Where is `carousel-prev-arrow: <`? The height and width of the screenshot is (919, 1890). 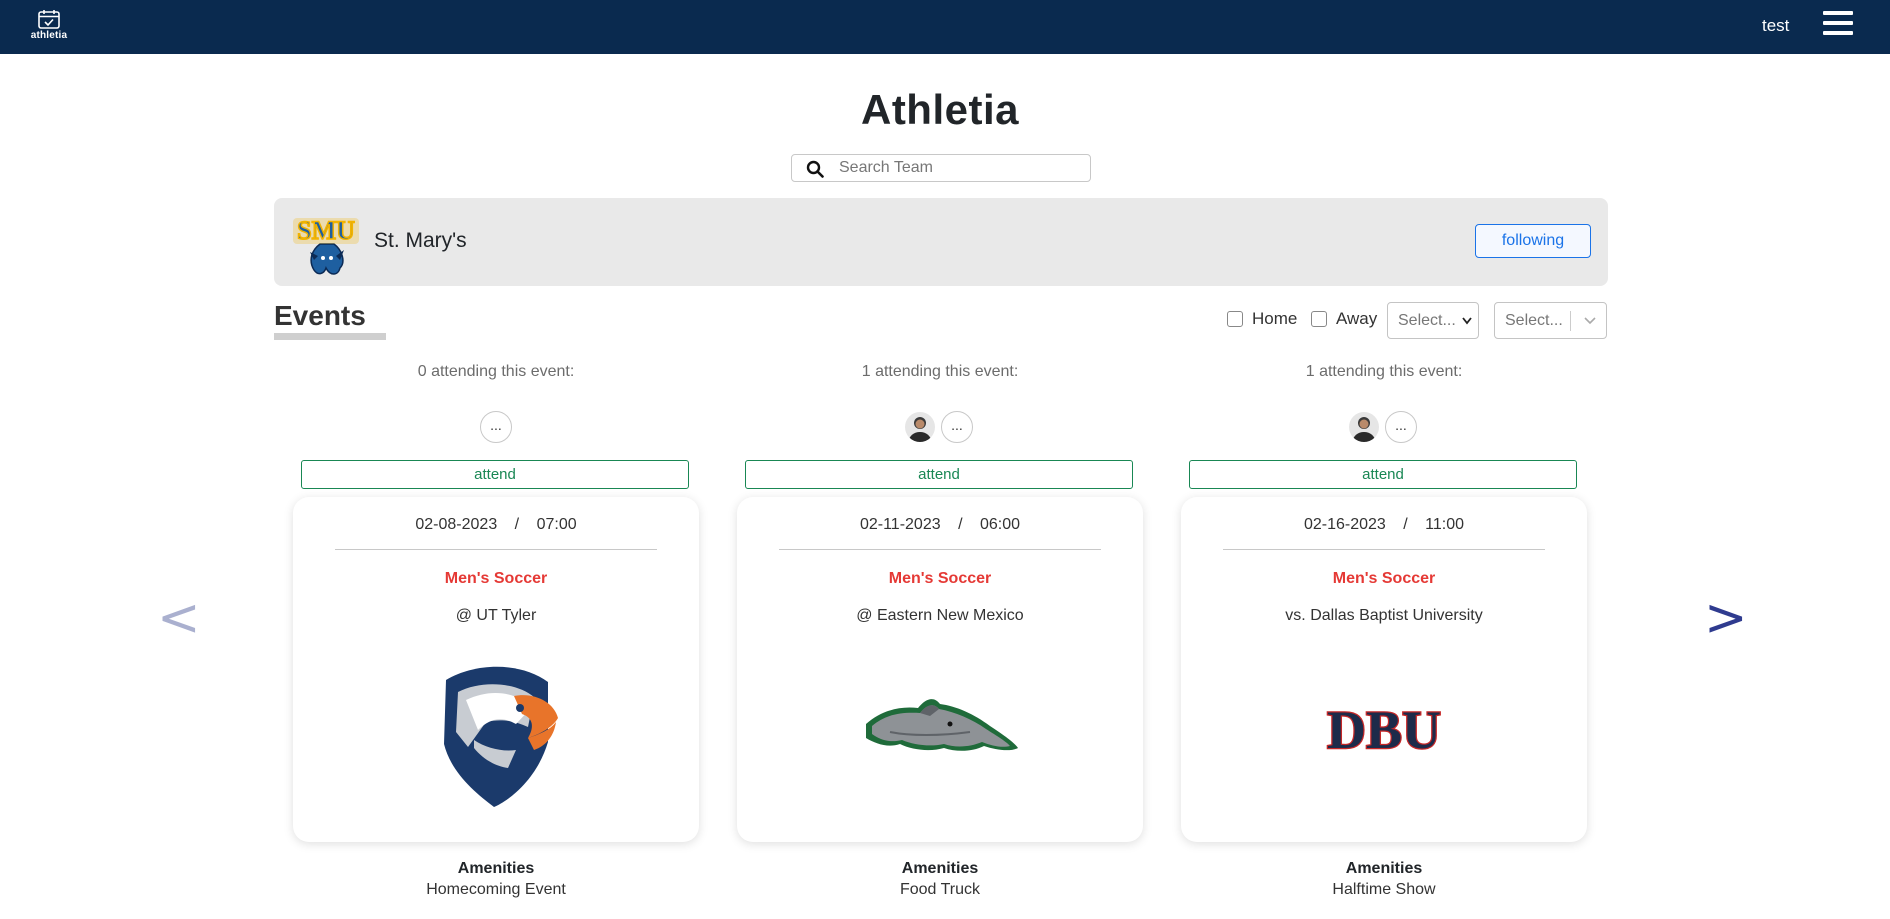
carousel-prev-arrow: < is located at coordinates (179, 618).